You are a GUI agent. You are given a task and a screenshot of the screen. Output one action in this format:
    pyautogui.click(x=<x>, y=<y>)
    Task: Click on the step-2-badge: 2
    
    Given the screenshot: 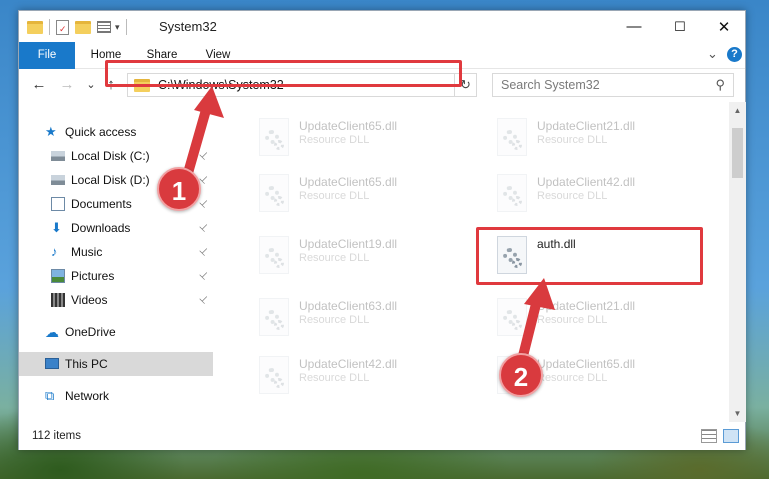 What is the action you would take?
    pyautogui.click(x=521, y=375)
    